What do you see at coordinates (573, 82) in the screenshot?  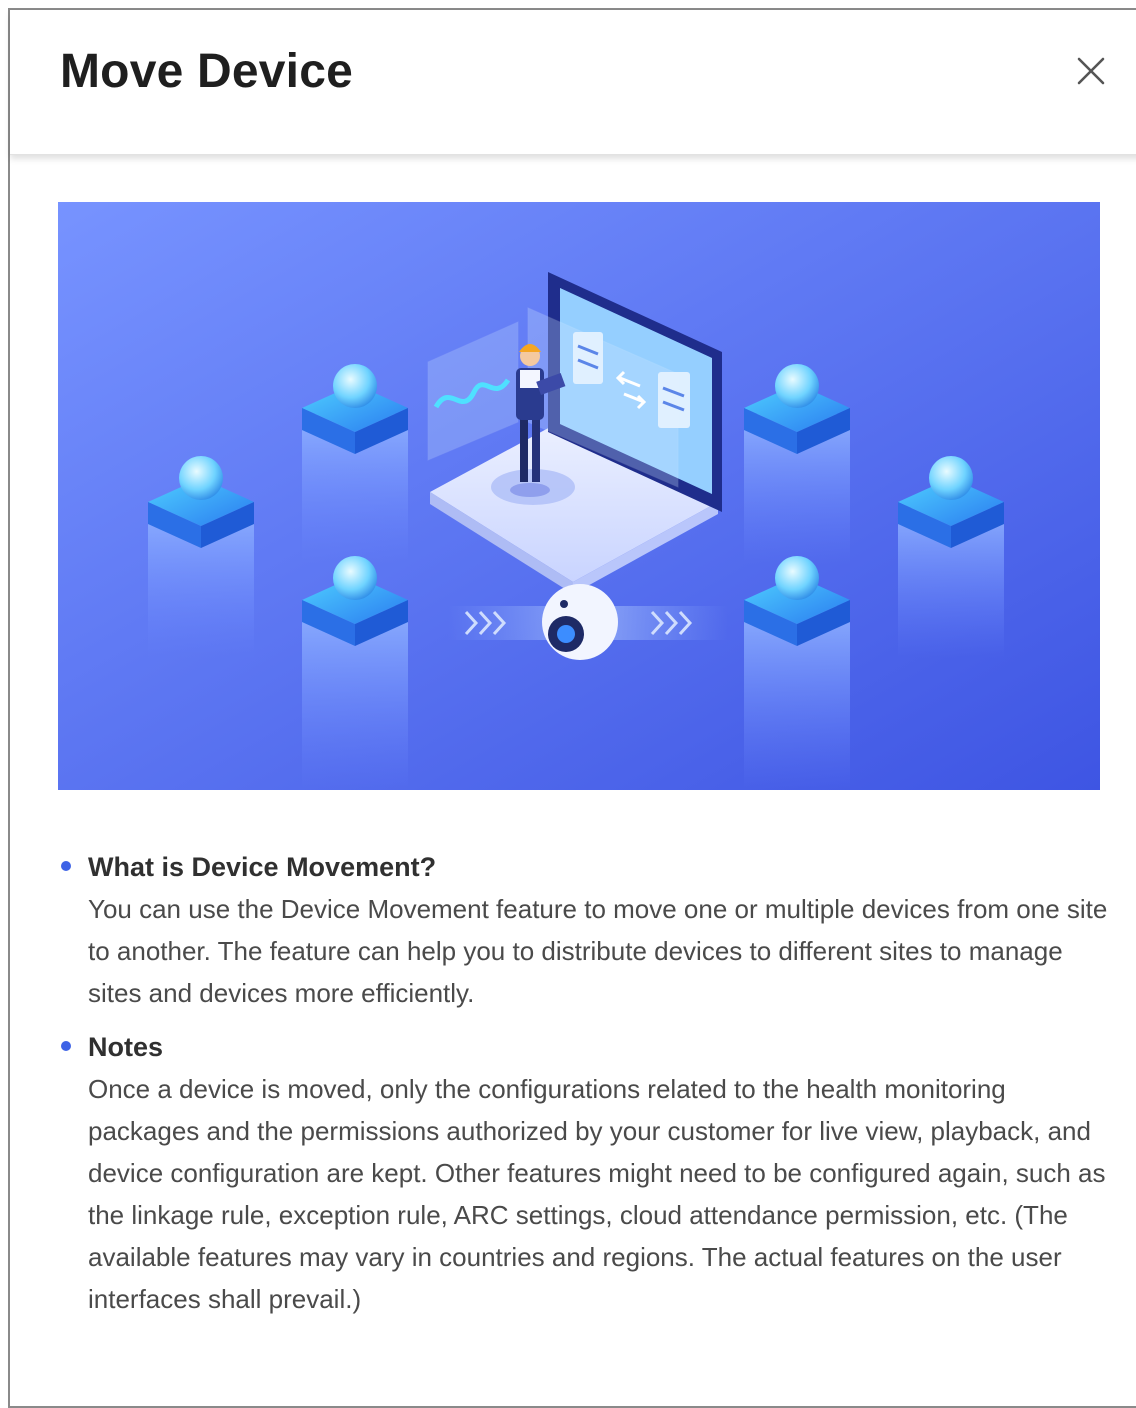 I see `dialog-header: Move Device` at bounding box center [573, 82].